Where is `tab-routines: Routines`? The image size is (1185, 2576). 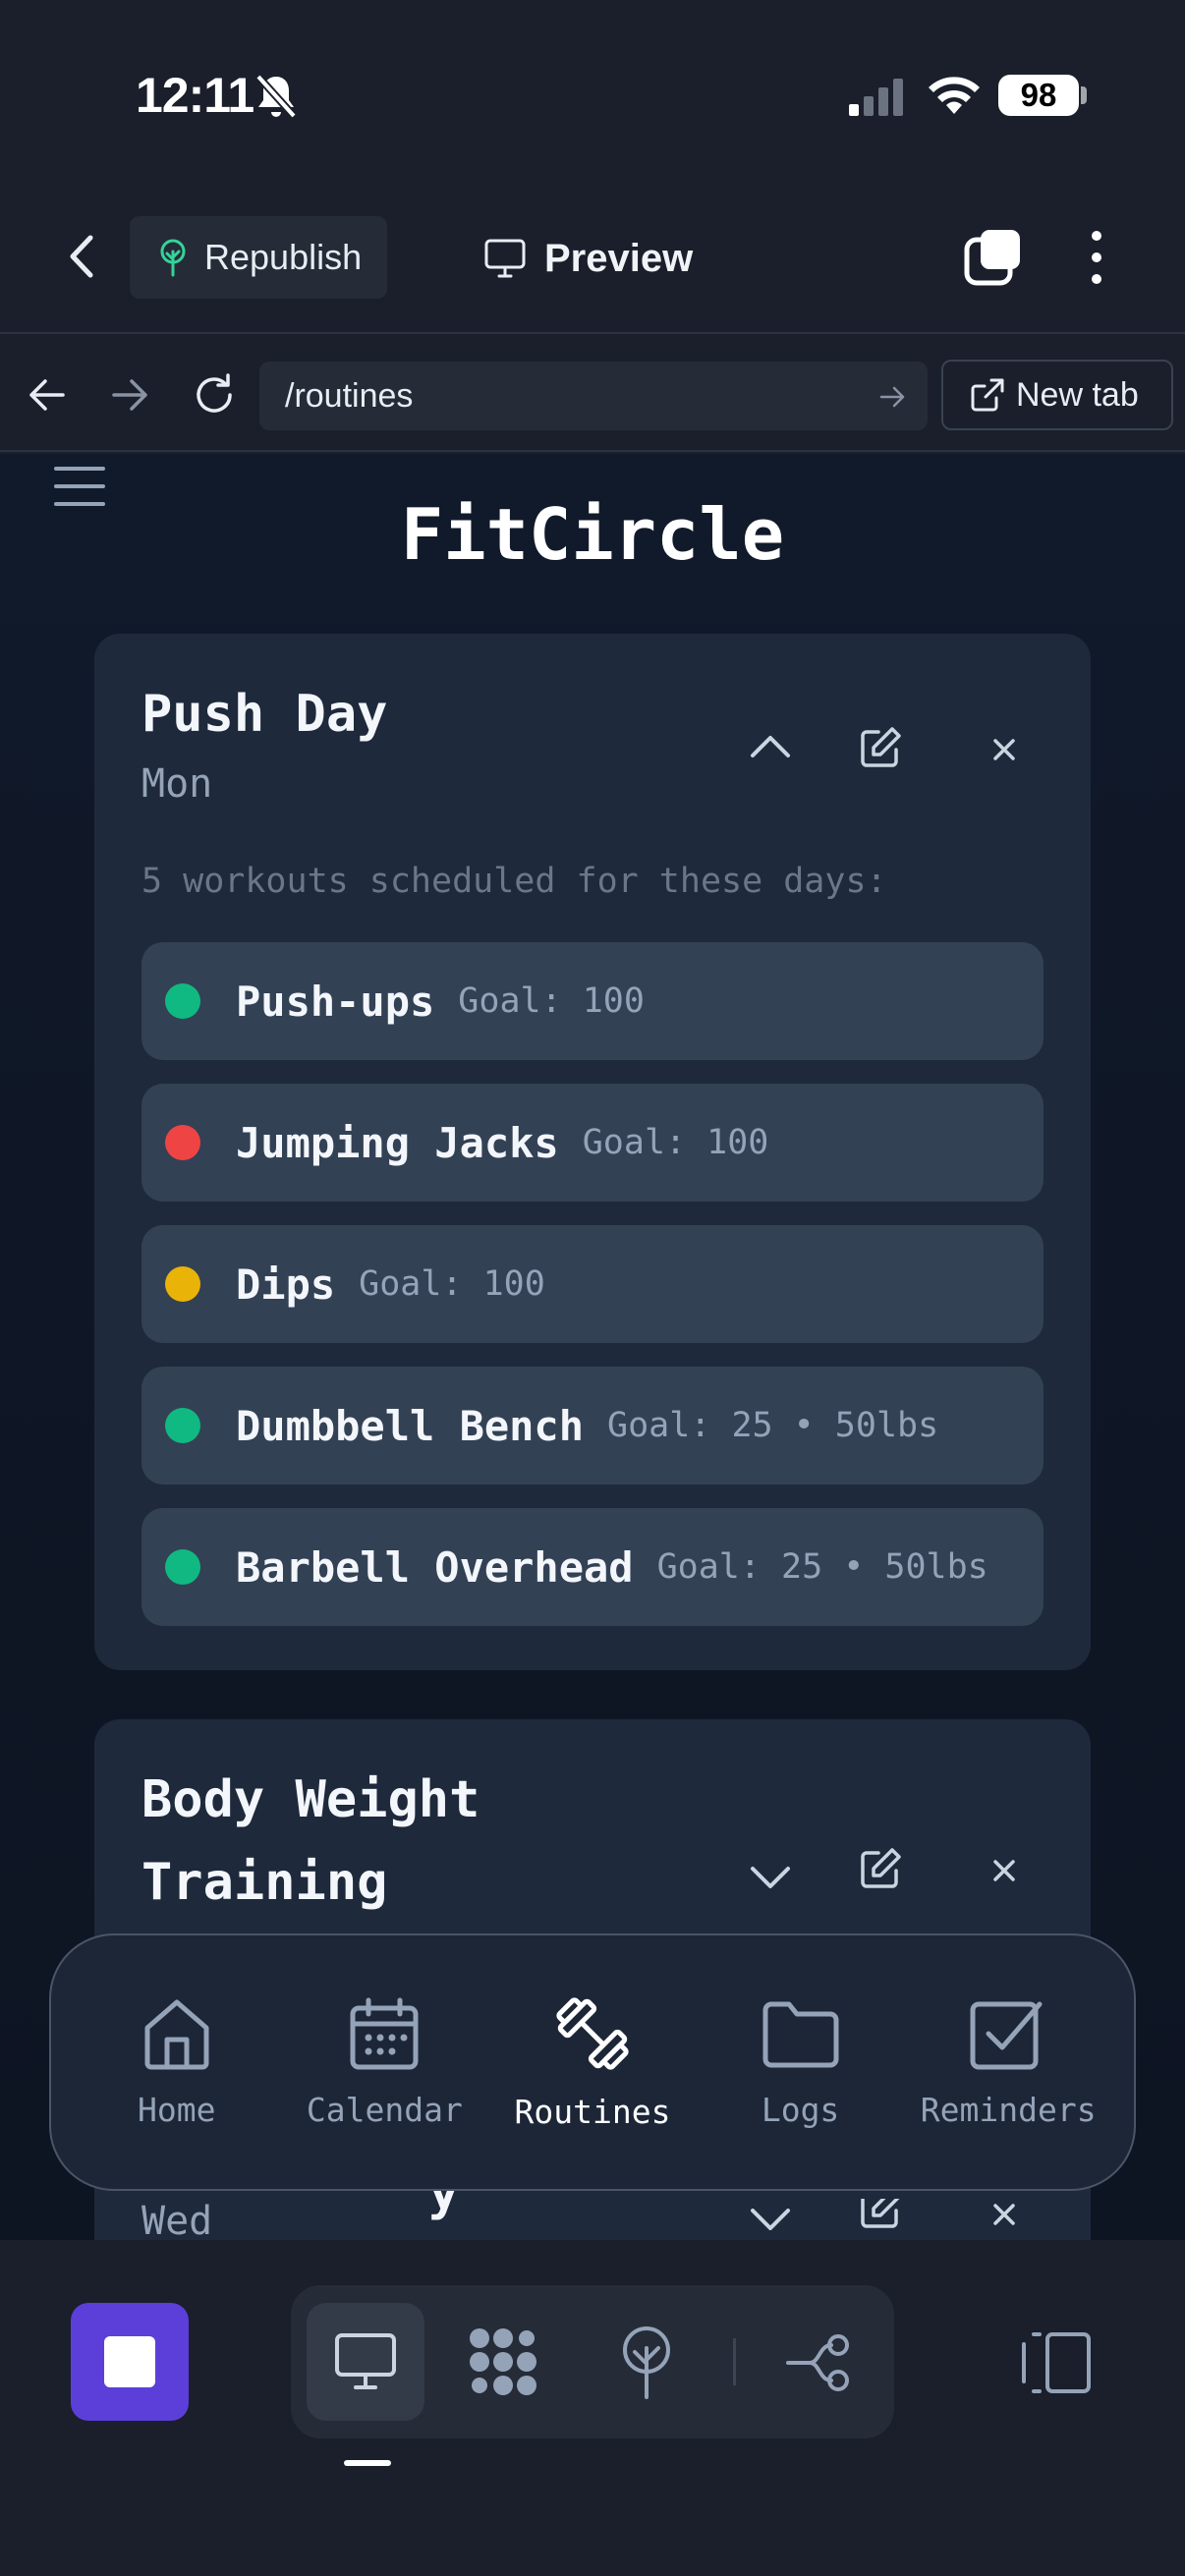
tab-routines: Routines is located at coordinates (592, 2062).